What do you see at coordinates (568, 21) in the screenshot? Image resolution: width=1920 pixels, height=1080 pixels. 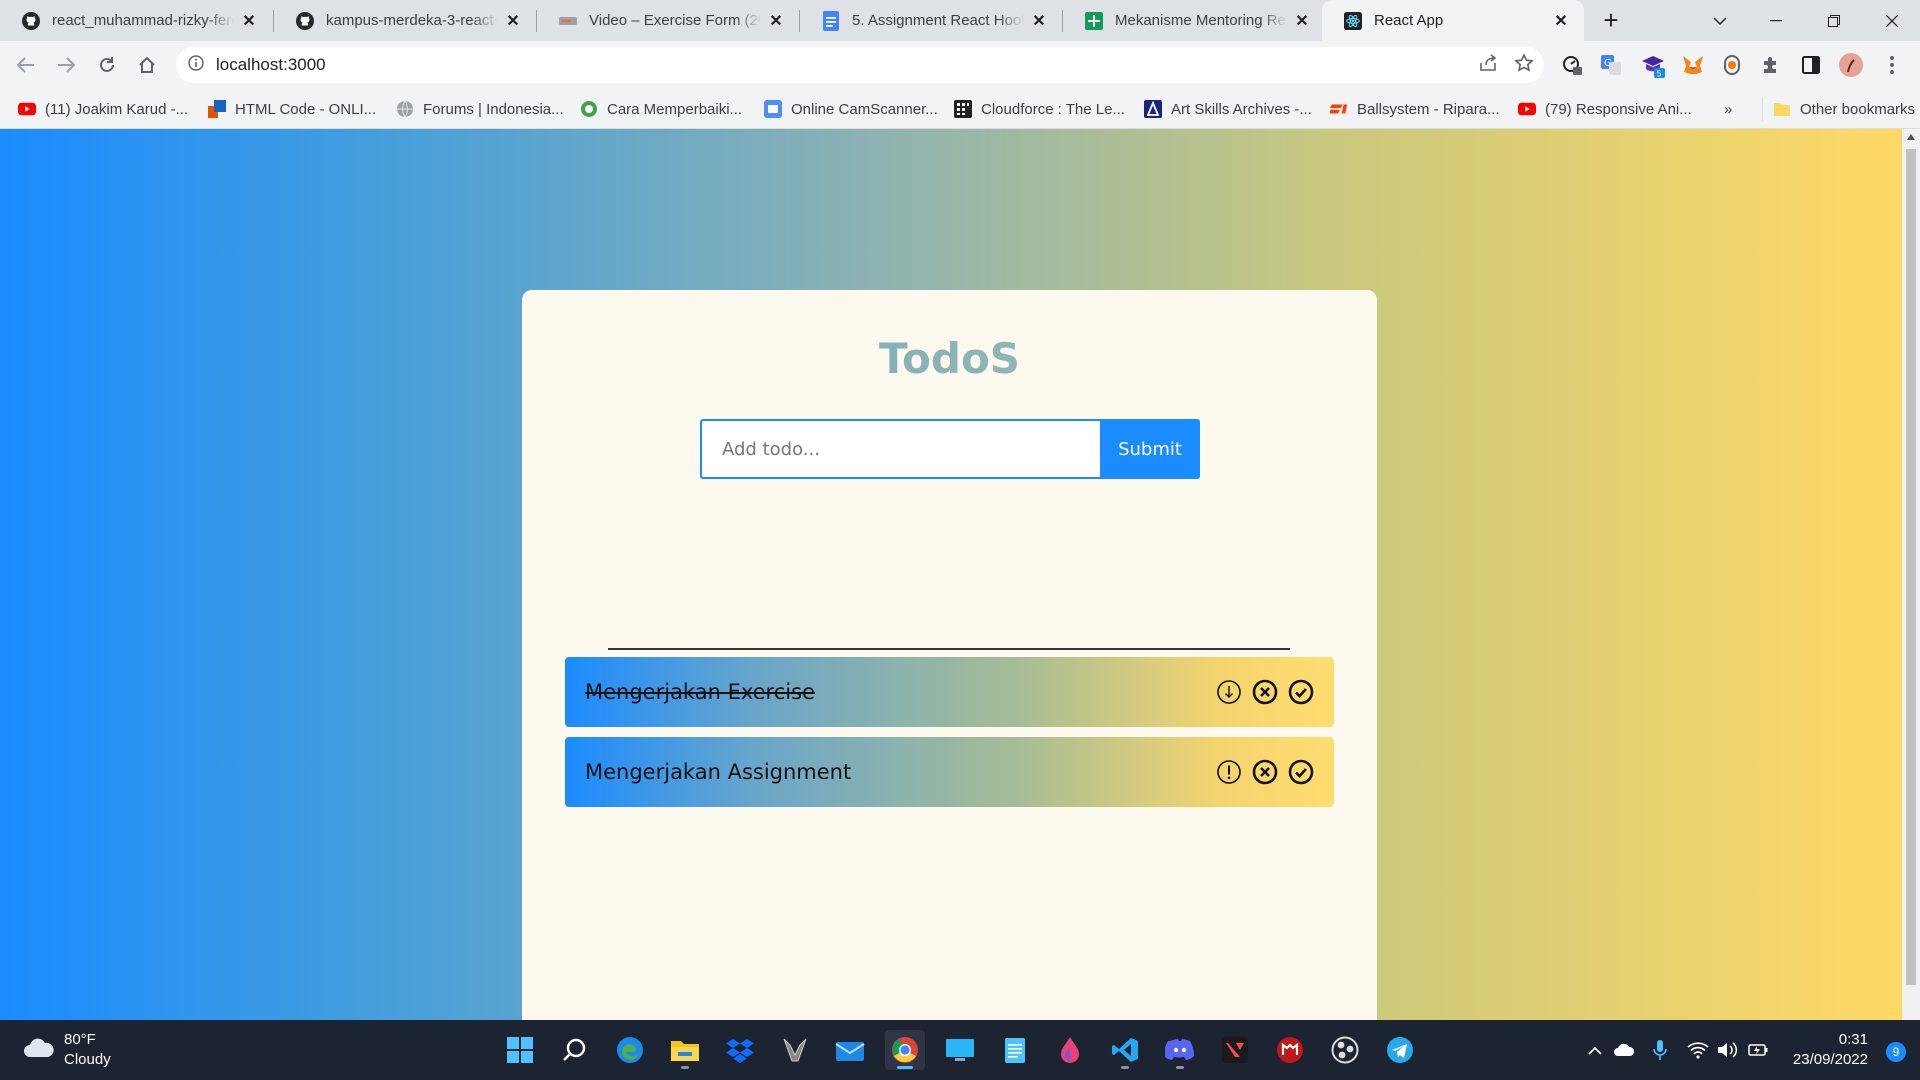 I see `video-icon` at bounding box center [568, 21].